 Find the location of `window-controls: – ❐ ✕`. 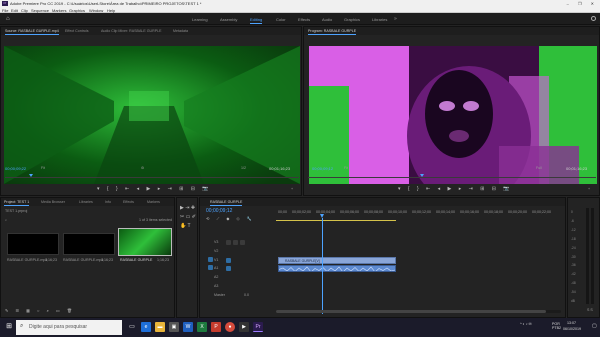

window-controls: – ❐ ✕ is located at coordinates (582, 3).